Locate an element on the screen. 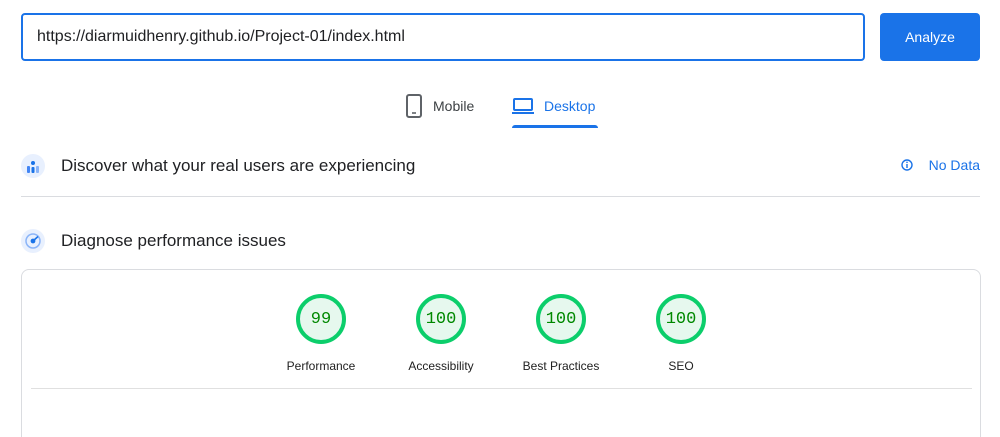 This screenshot has width=1000, height=437. gauge-icon is located at coordinates (33, 241).